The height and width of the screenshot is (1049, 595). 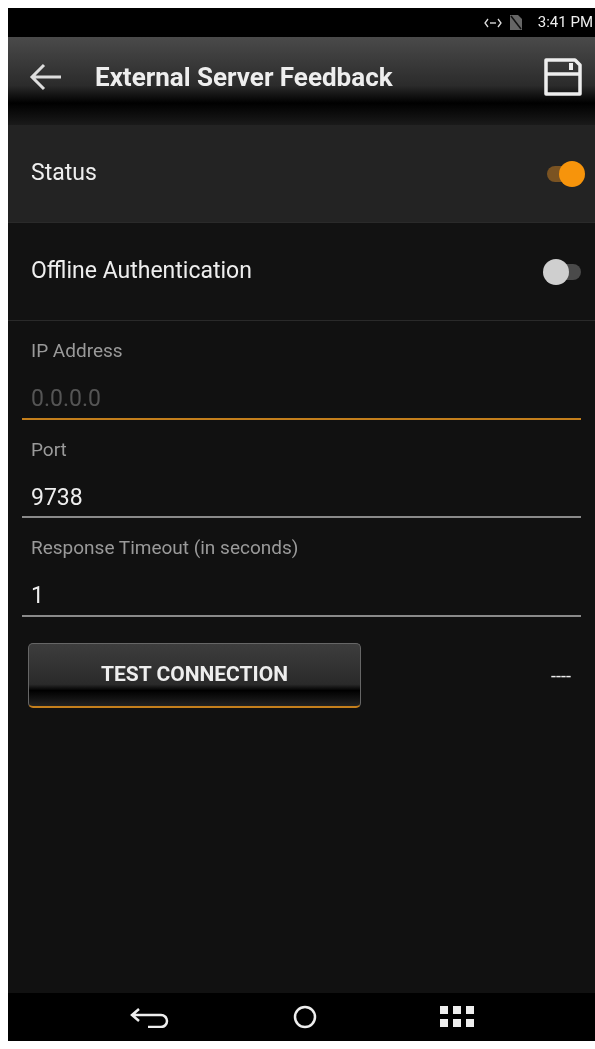 What do you see at coordinates (141, 271) in the screenshot?
I see `setting-label: Offline Authentication` at bounding box center [141, 271].